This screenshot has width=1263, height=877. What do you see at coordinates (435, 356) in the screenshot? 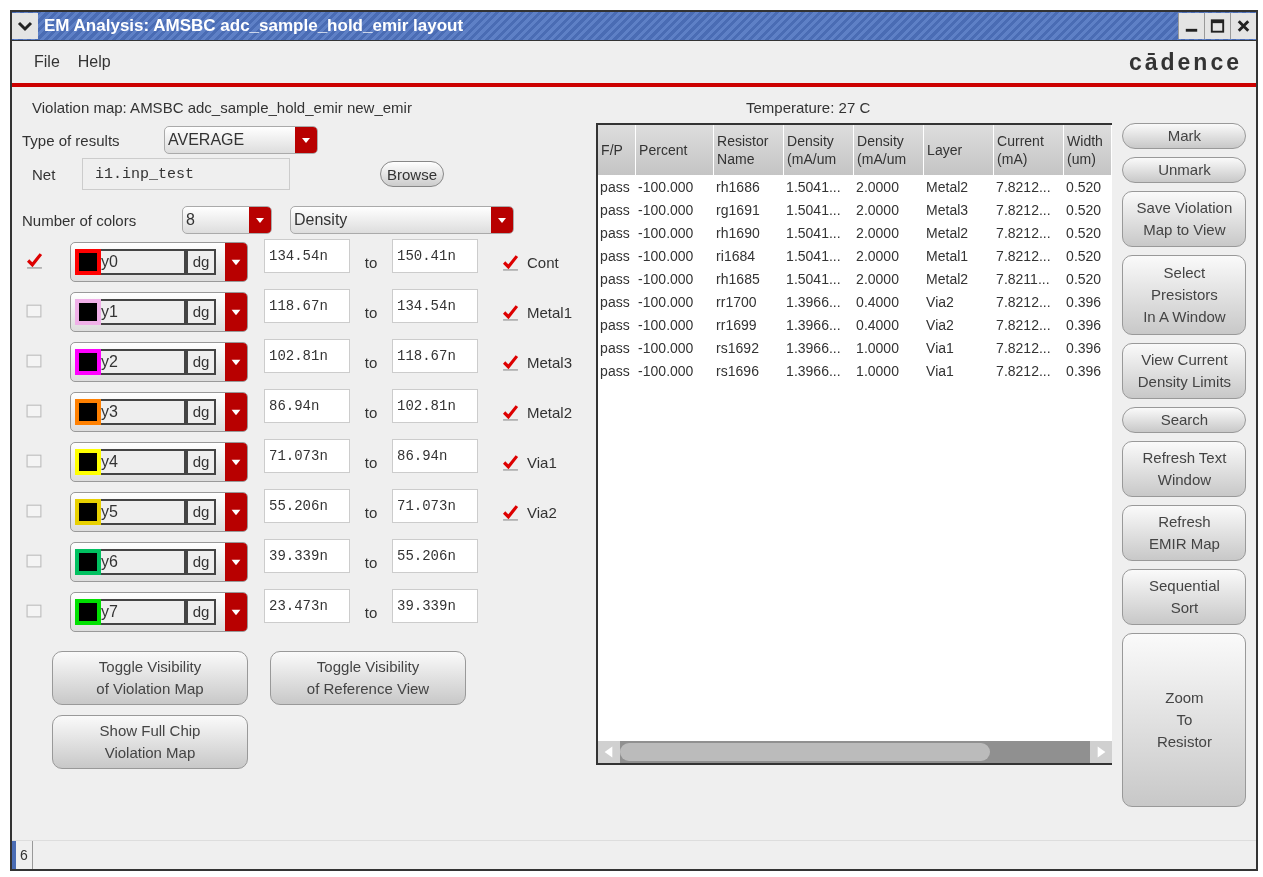
I see `range-to-field: 118.67n` at bounding box center [435, 356].